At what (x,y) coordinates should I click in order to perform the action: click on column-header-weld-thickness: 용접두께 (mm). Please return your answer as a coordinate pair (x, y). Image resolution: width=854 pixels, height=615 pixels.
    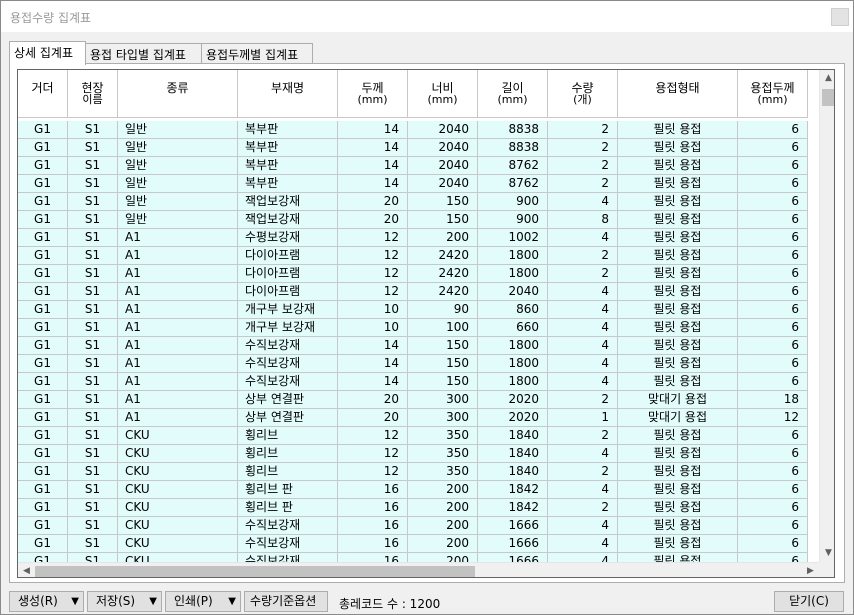
    Looking at the image, I should click on (773, 93).